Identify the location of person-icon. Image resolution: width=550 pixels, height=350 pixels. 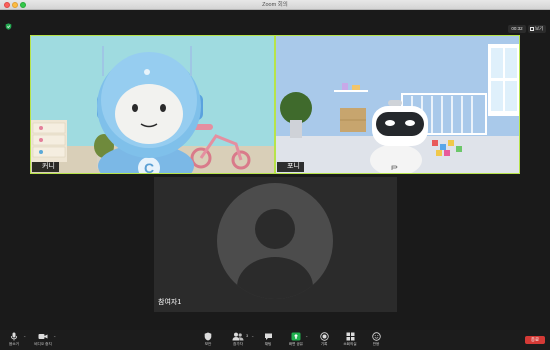
(275, 254).